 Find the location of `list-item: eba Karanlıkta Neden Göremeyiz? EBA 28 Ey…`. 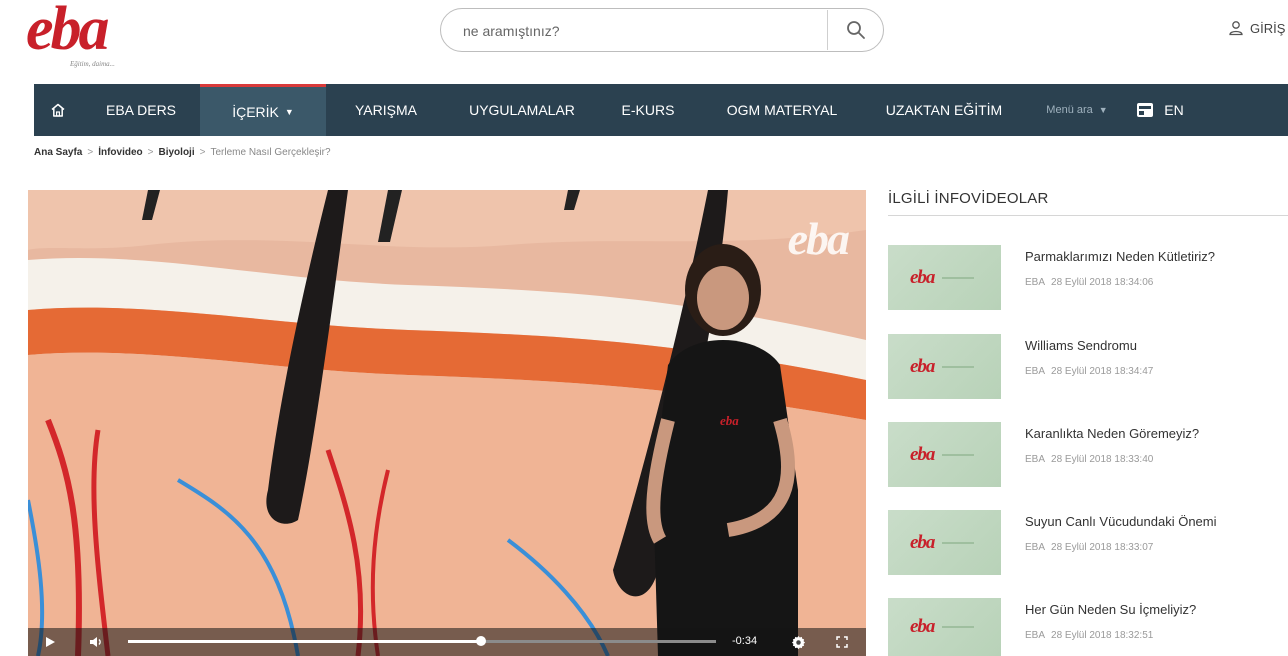

list-item: eba Karanlıkta Neden Göremeyiz? EBA 28 Ey… is located at coordinates (1088, 457).